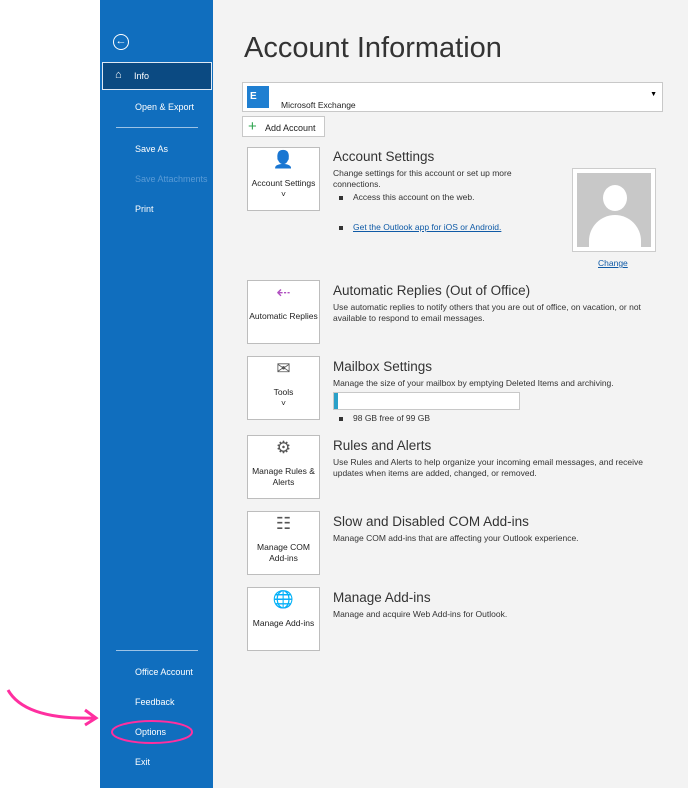 The width and height of the screenshot is (692, 788). I want to click on dropdown-arrow-icon: ▼, so click(653, 94).